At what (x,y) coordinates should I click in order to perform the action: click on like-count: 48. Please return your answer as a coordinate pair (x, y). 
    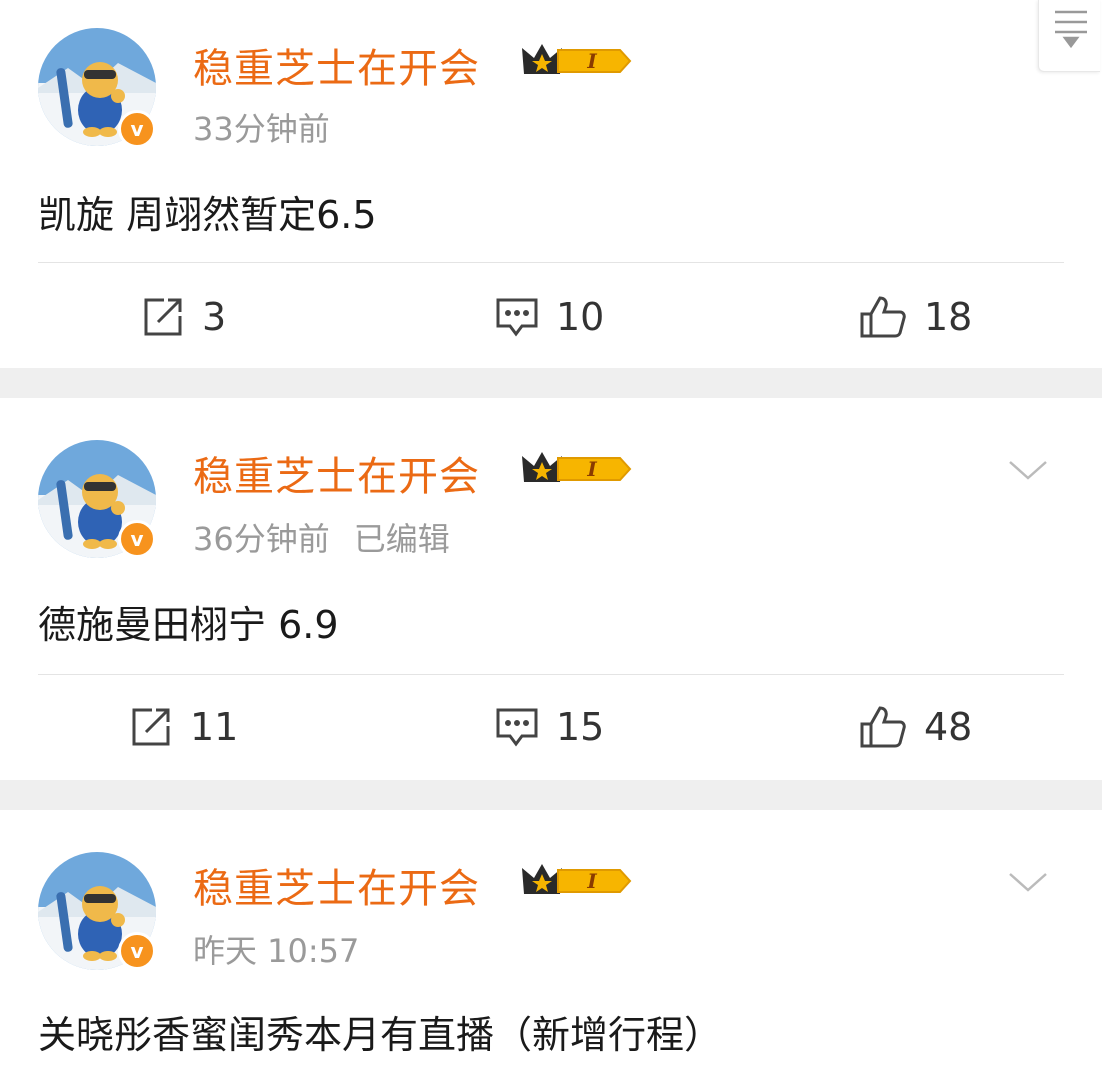
    Looking at the image, I should click on (948, 727).